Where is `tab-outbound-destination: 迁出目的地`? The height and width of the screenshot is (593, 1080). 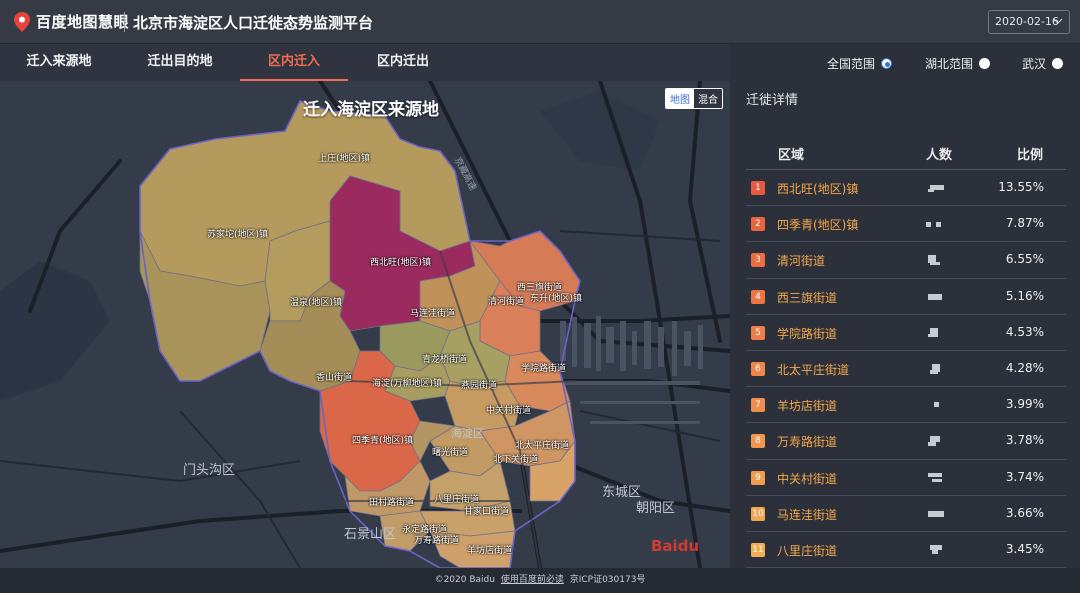
tab-outbound-destination: 迁出目的地 is located at coordinates (180, 62).